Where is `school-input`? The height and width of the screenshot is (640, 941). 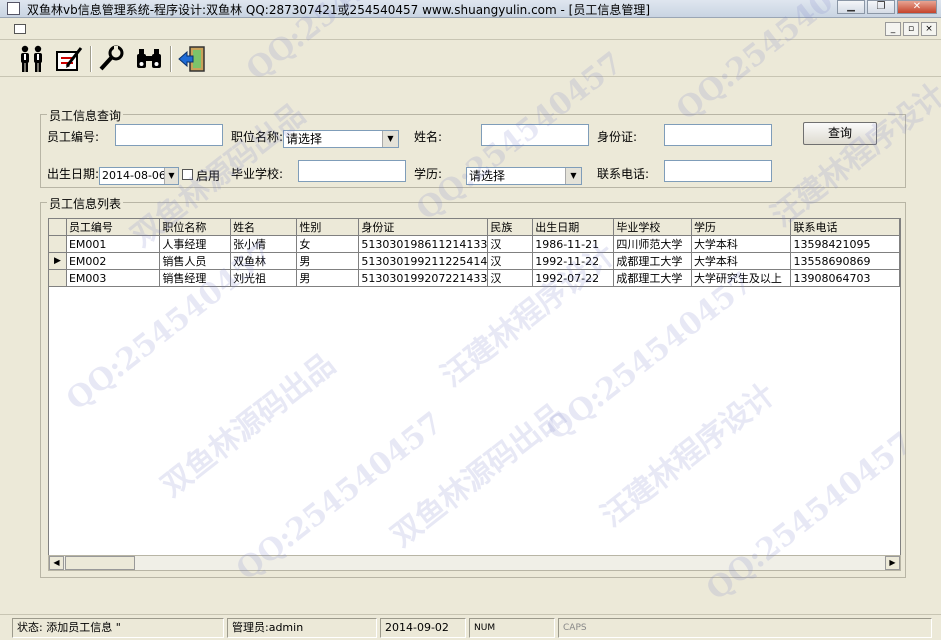 school-input is located at coordinates (352, 171).